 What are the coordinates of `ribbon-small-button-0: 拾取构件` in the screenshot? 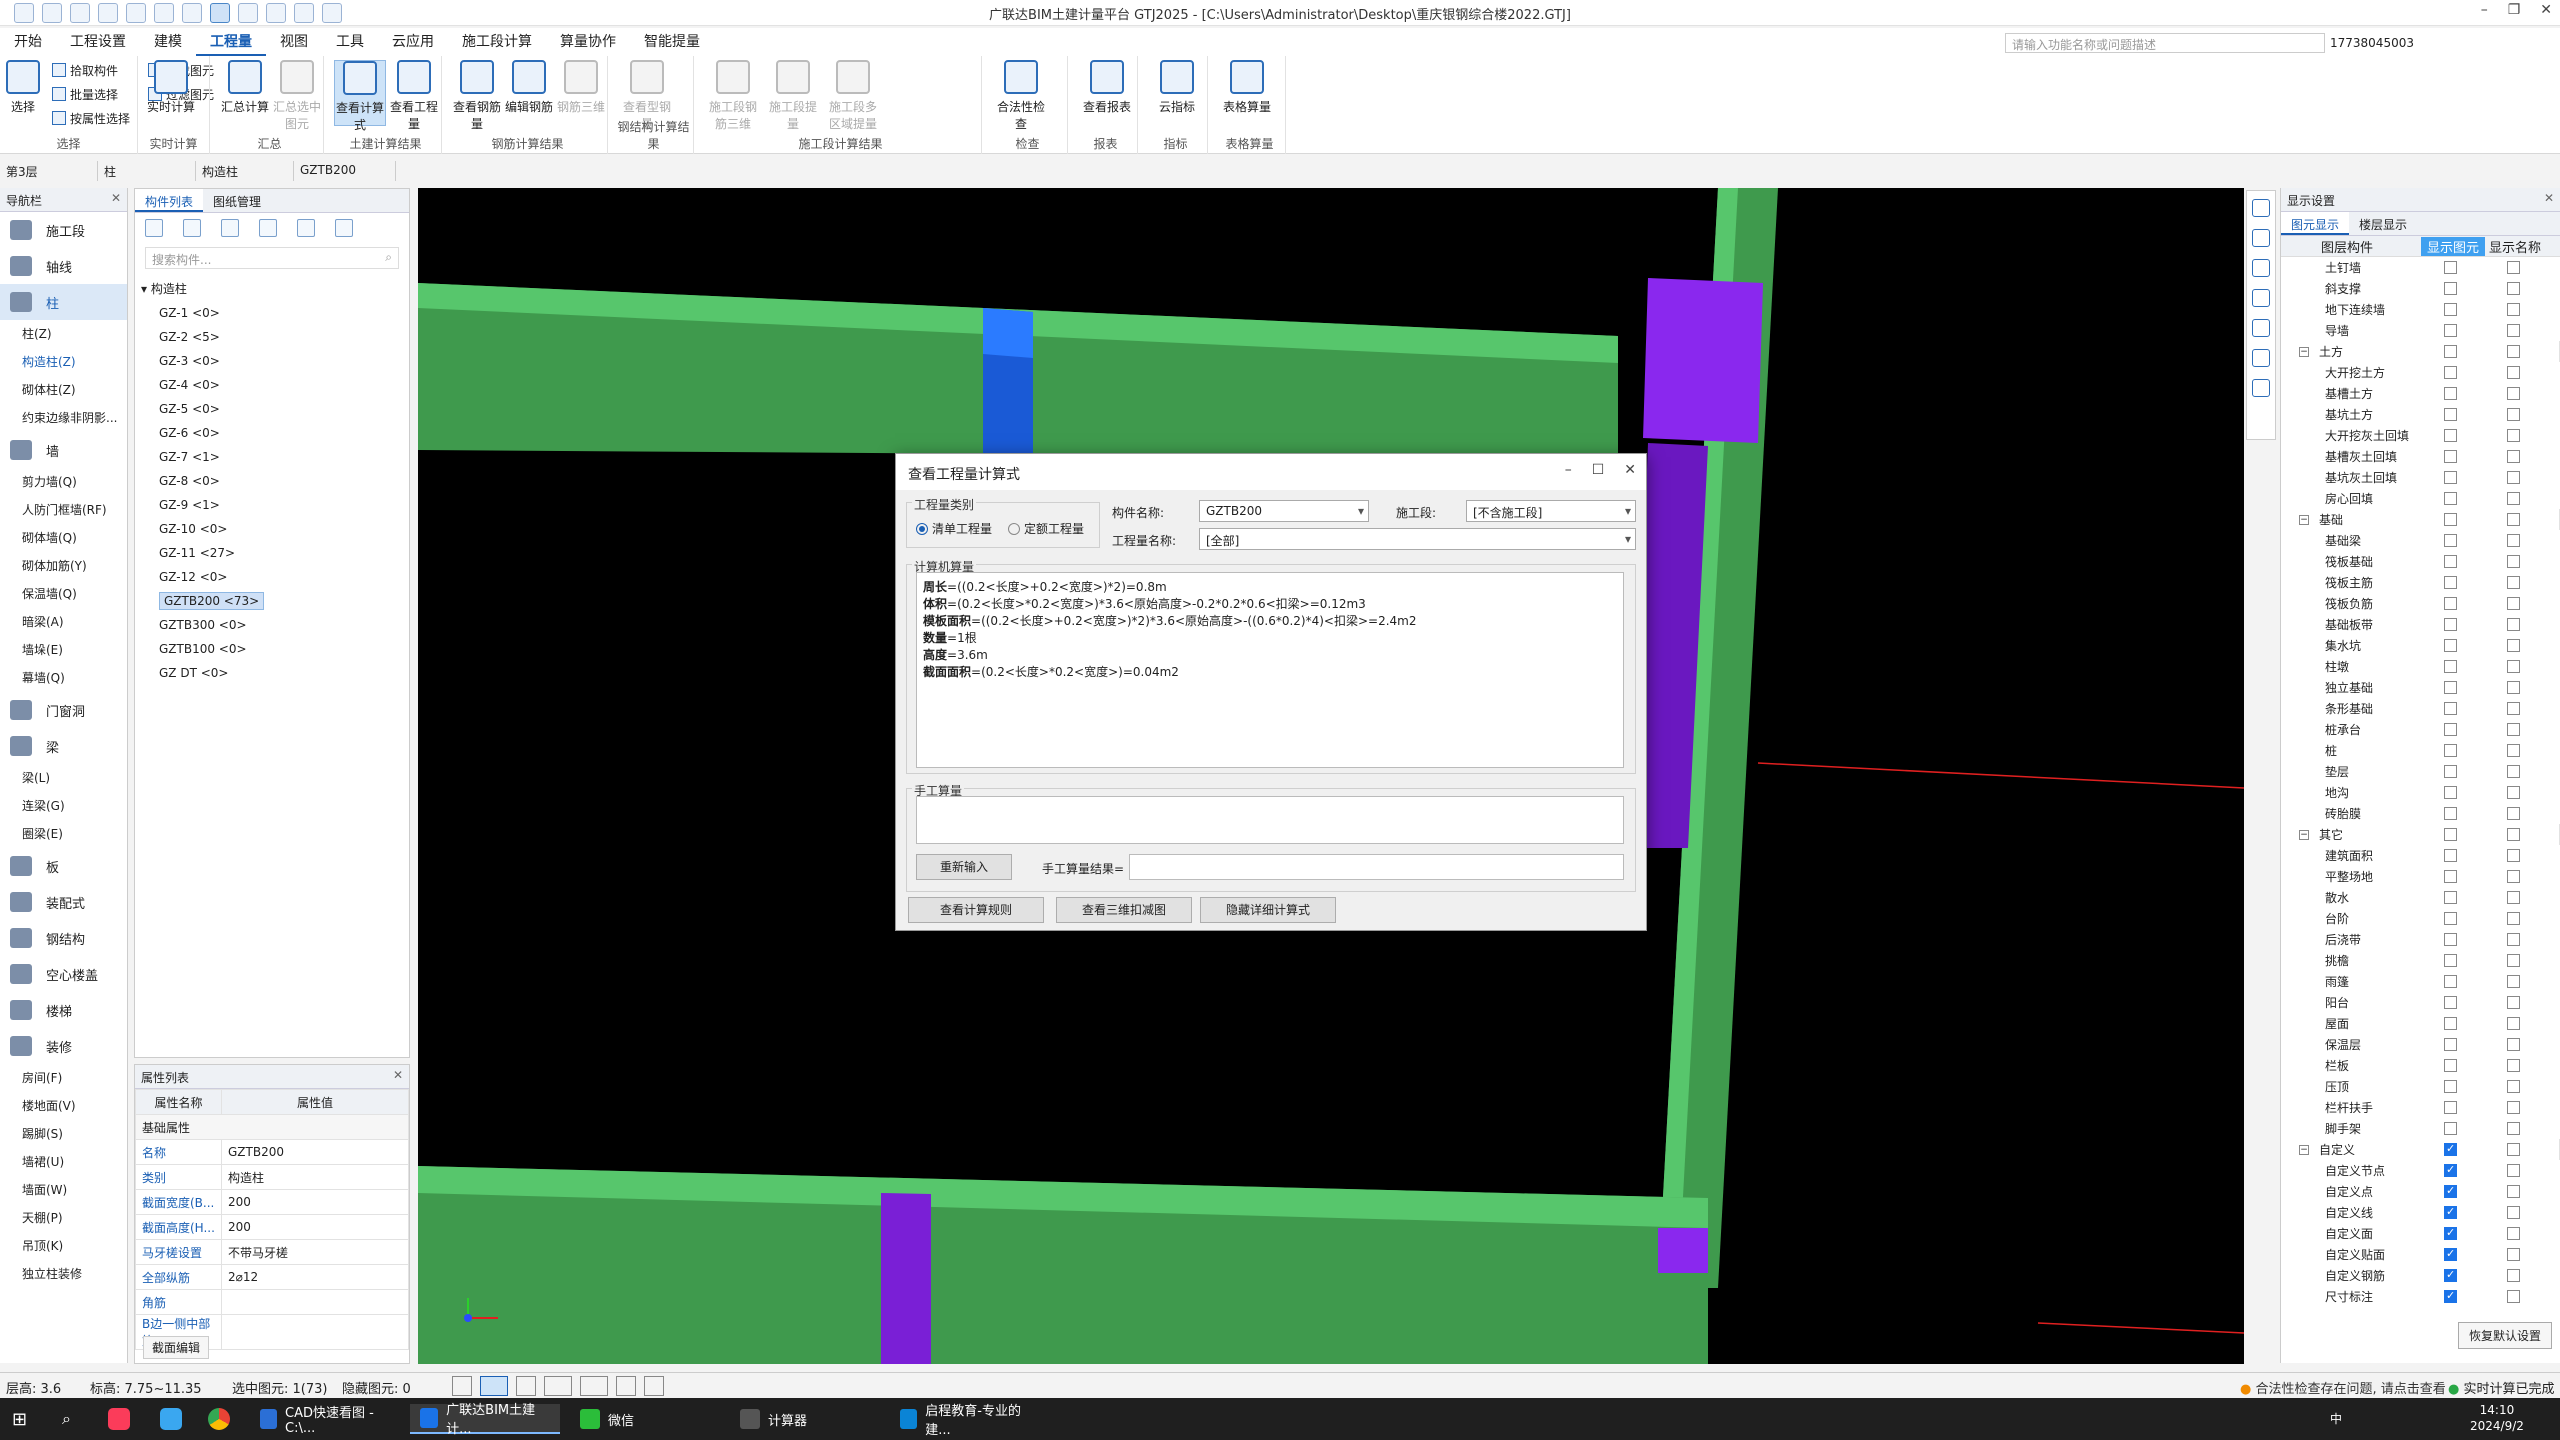 It's located at (85, 70).